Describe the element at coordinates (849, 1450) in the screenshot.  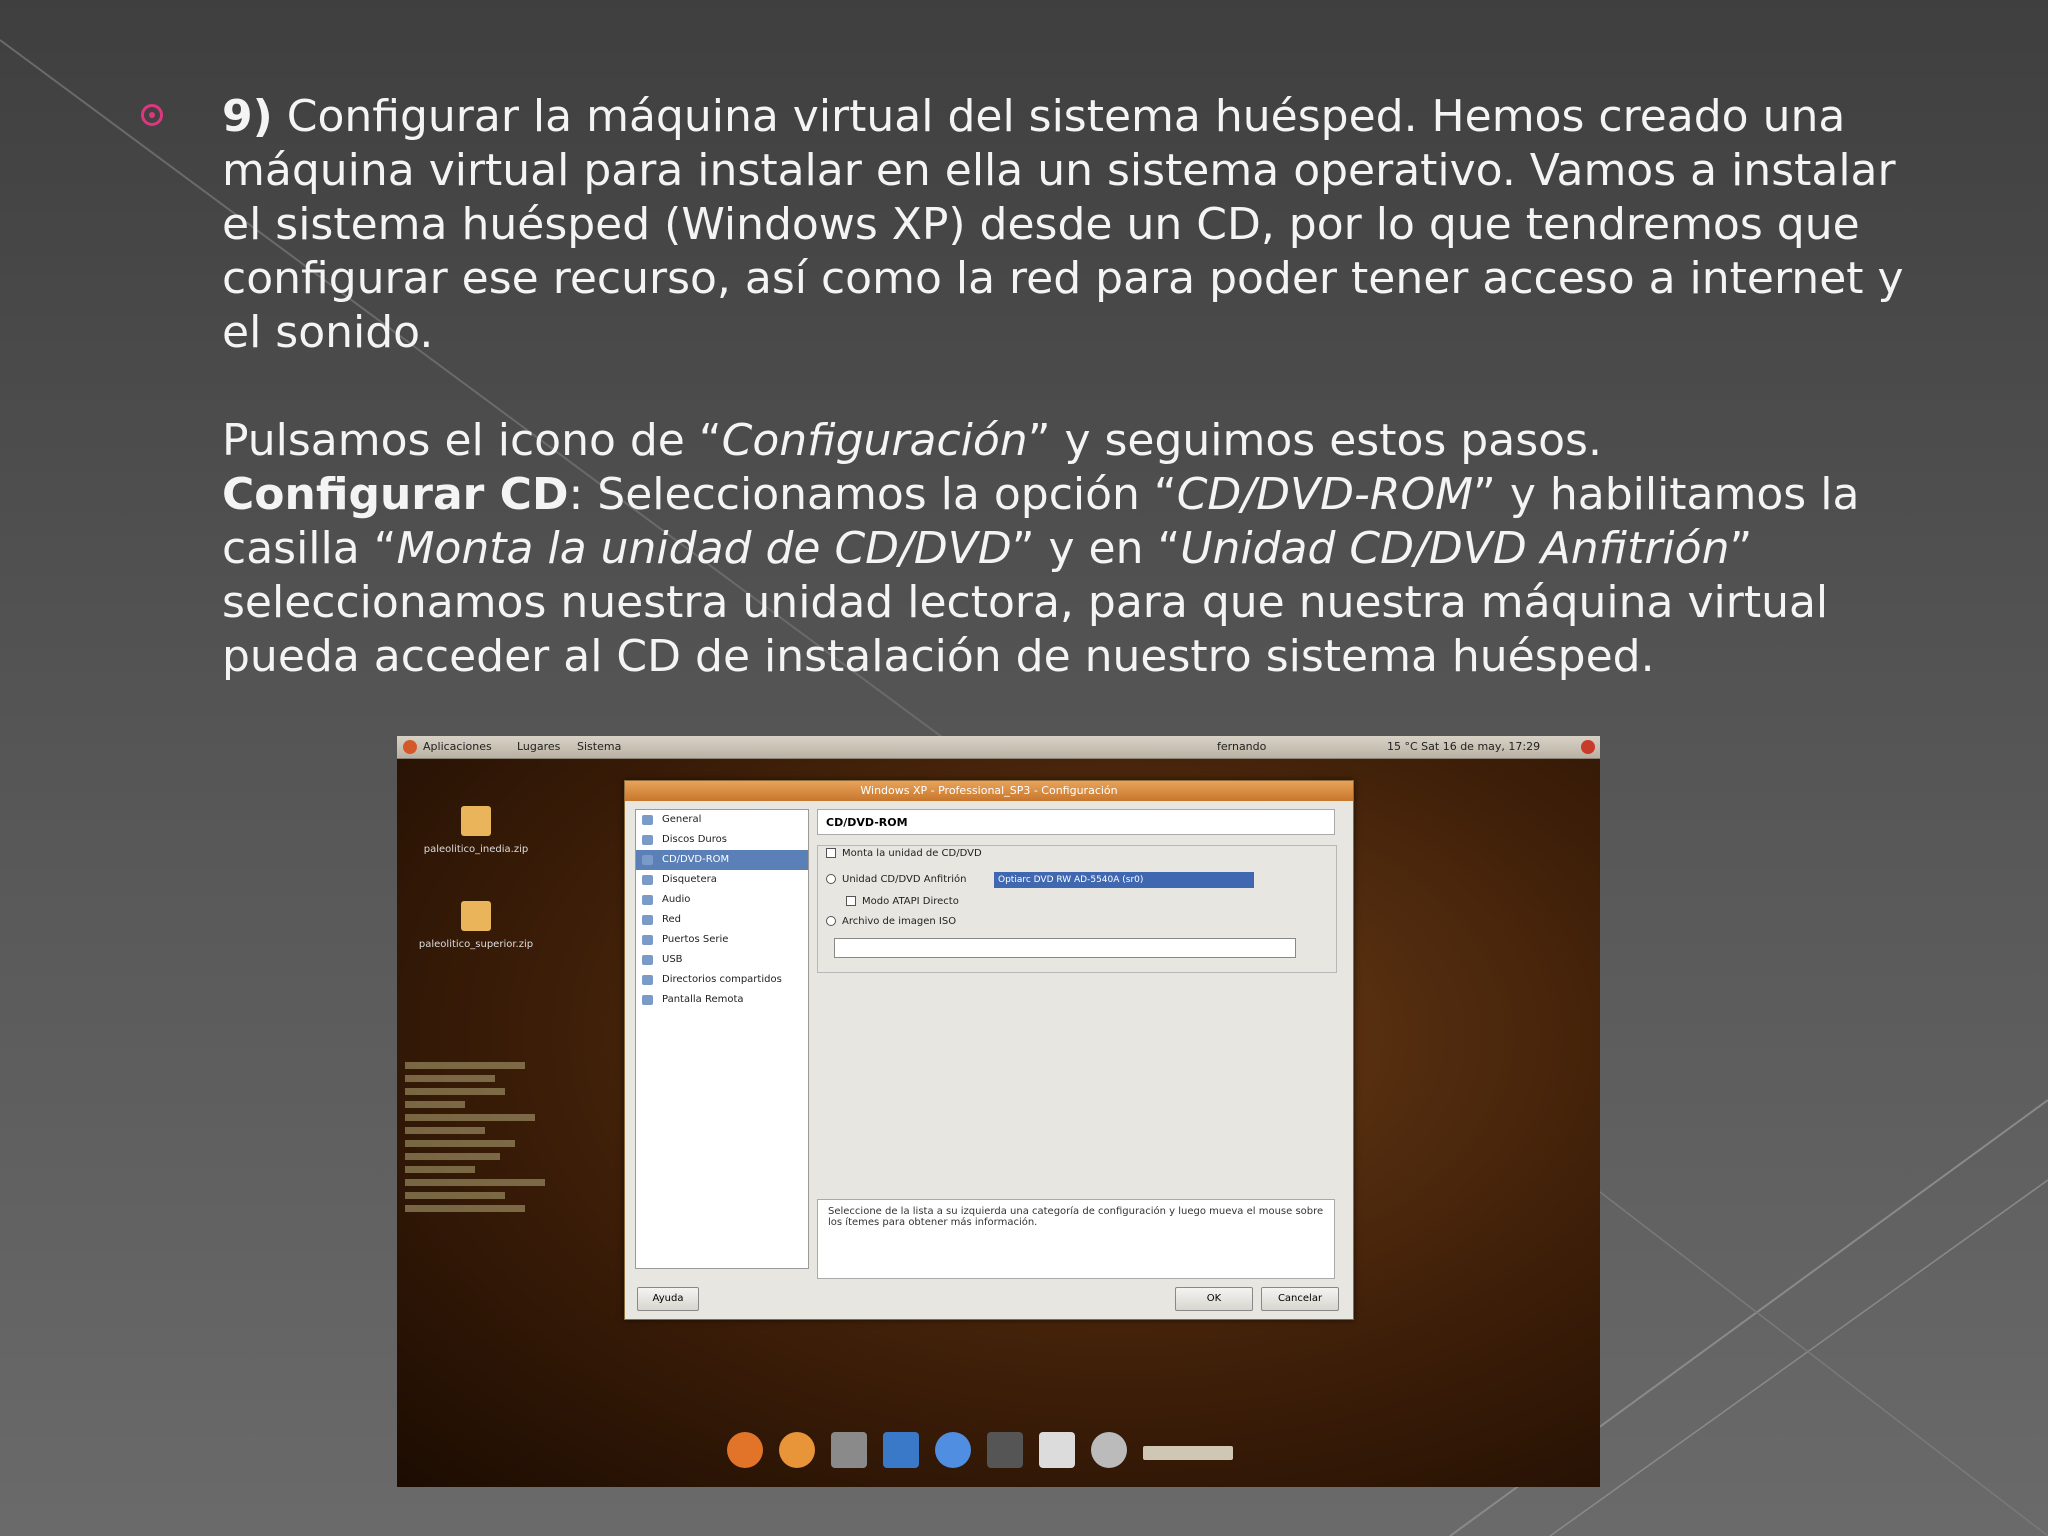
I see `film-icon` at that location.